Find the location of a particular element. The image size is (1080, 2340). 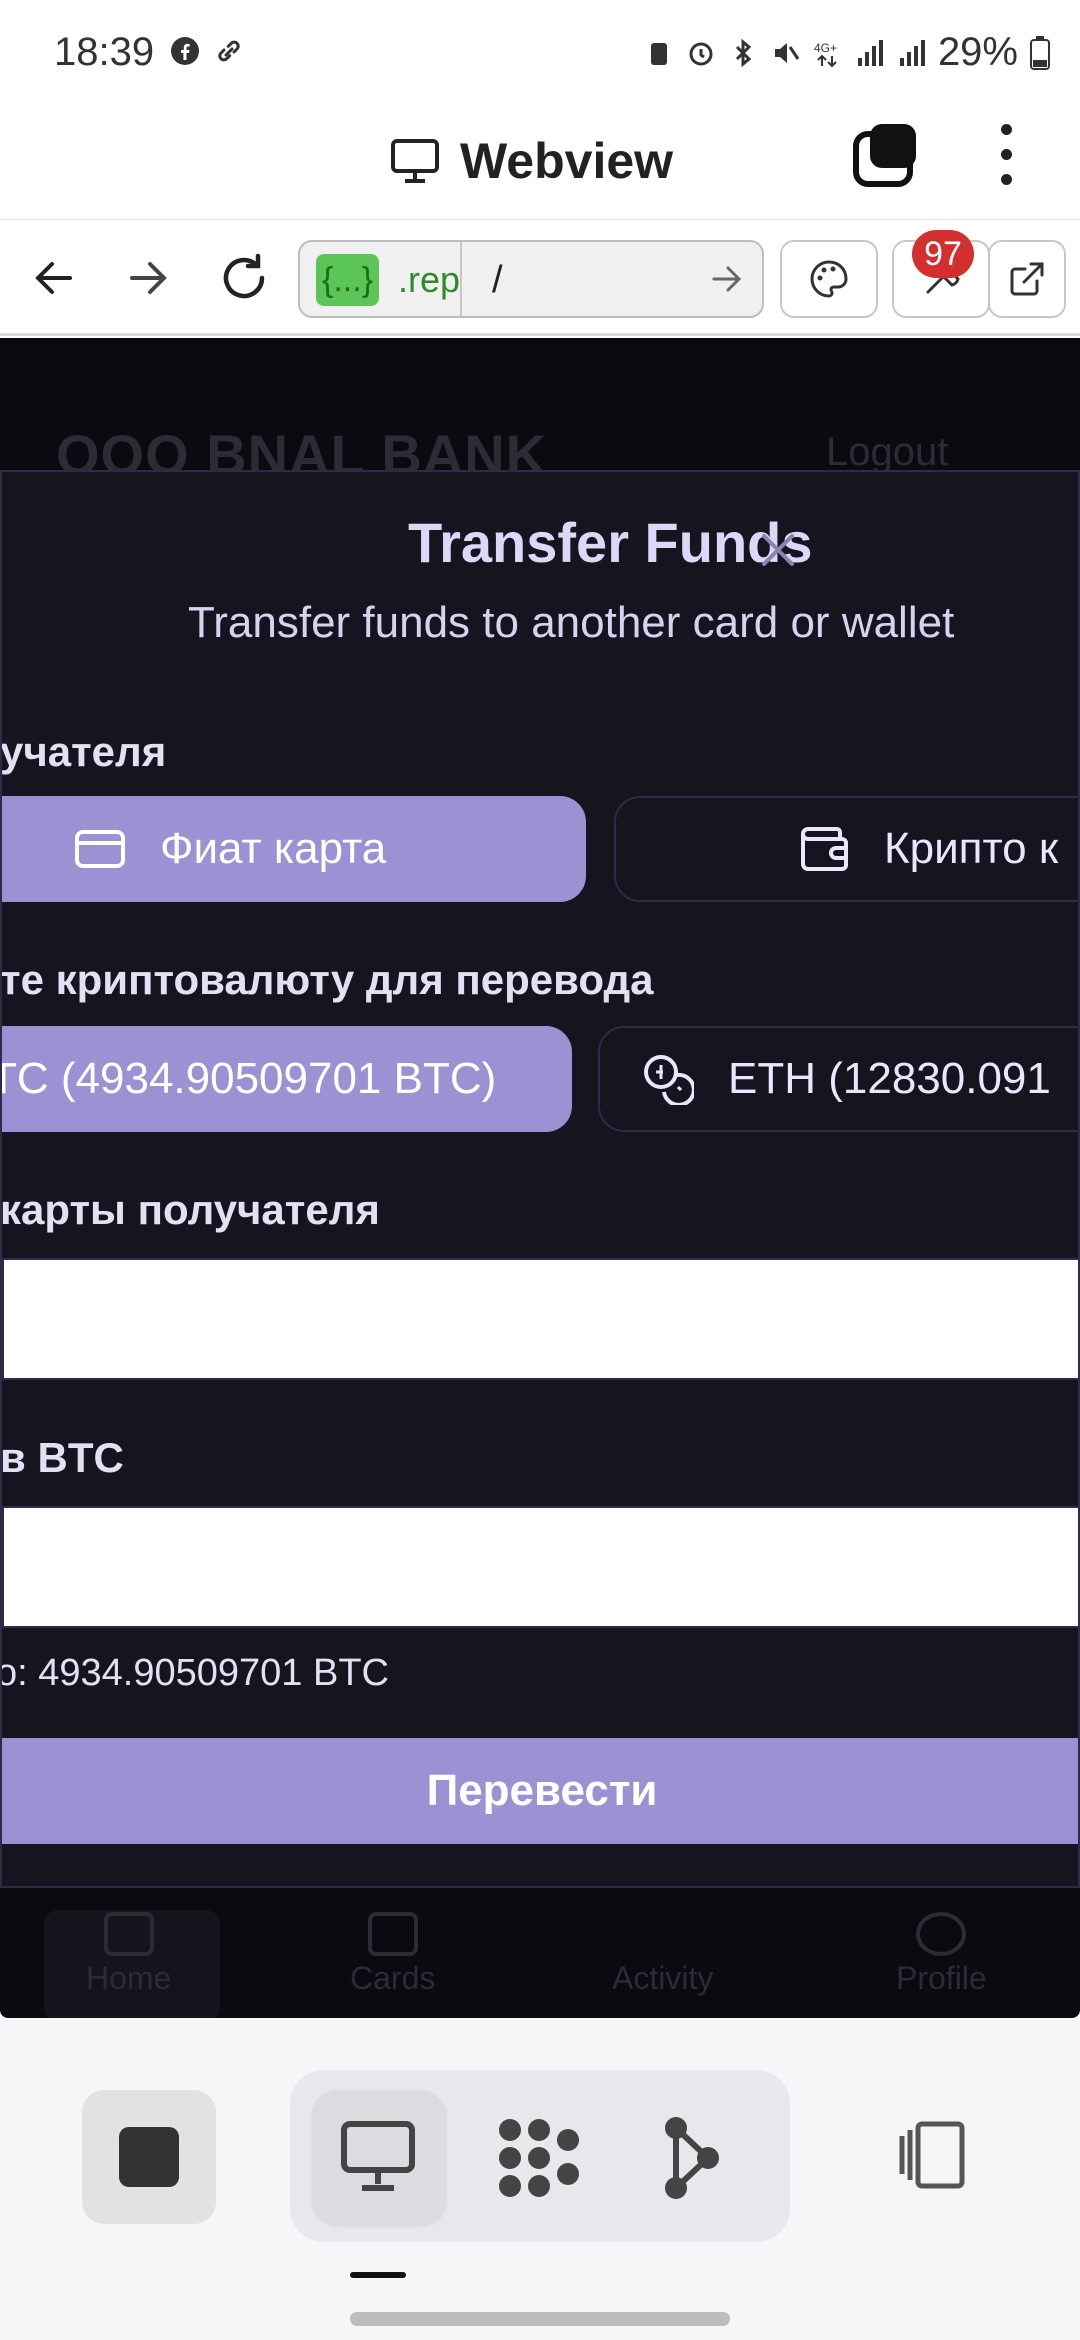

url-bar: {...} .rep / is located at coordinates (531, 279).